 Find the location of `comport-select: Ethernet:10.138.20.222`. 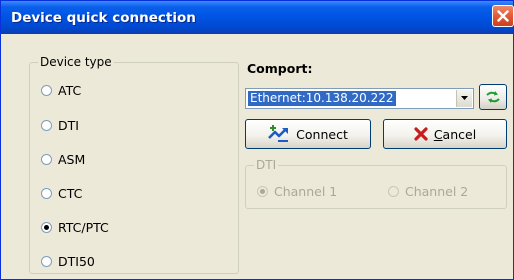

comport-select: Ethernet:10.138.20.222 is located at coordinates (359, 98).